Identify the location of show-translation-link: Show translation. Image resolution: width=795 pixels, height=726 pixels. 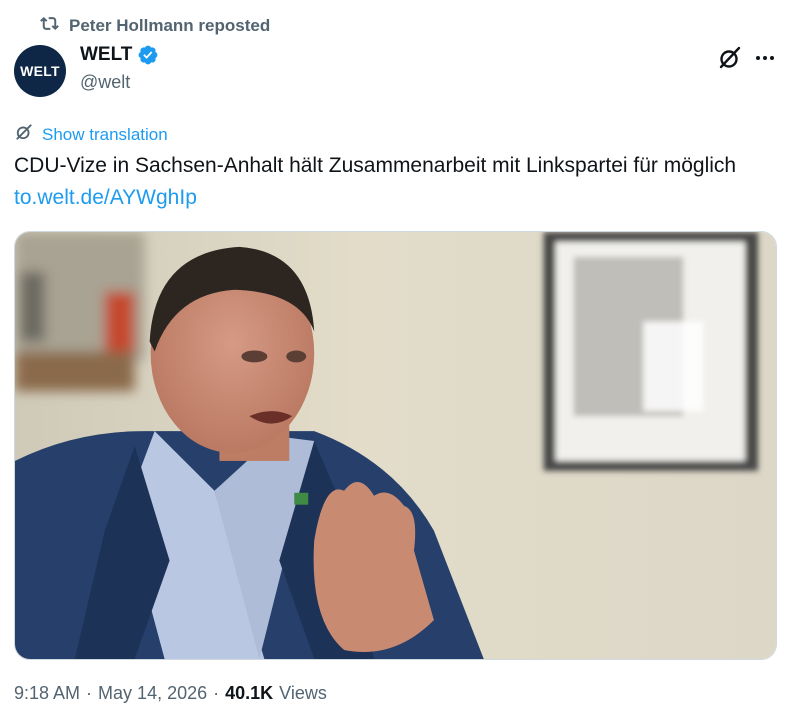
(91, 134).